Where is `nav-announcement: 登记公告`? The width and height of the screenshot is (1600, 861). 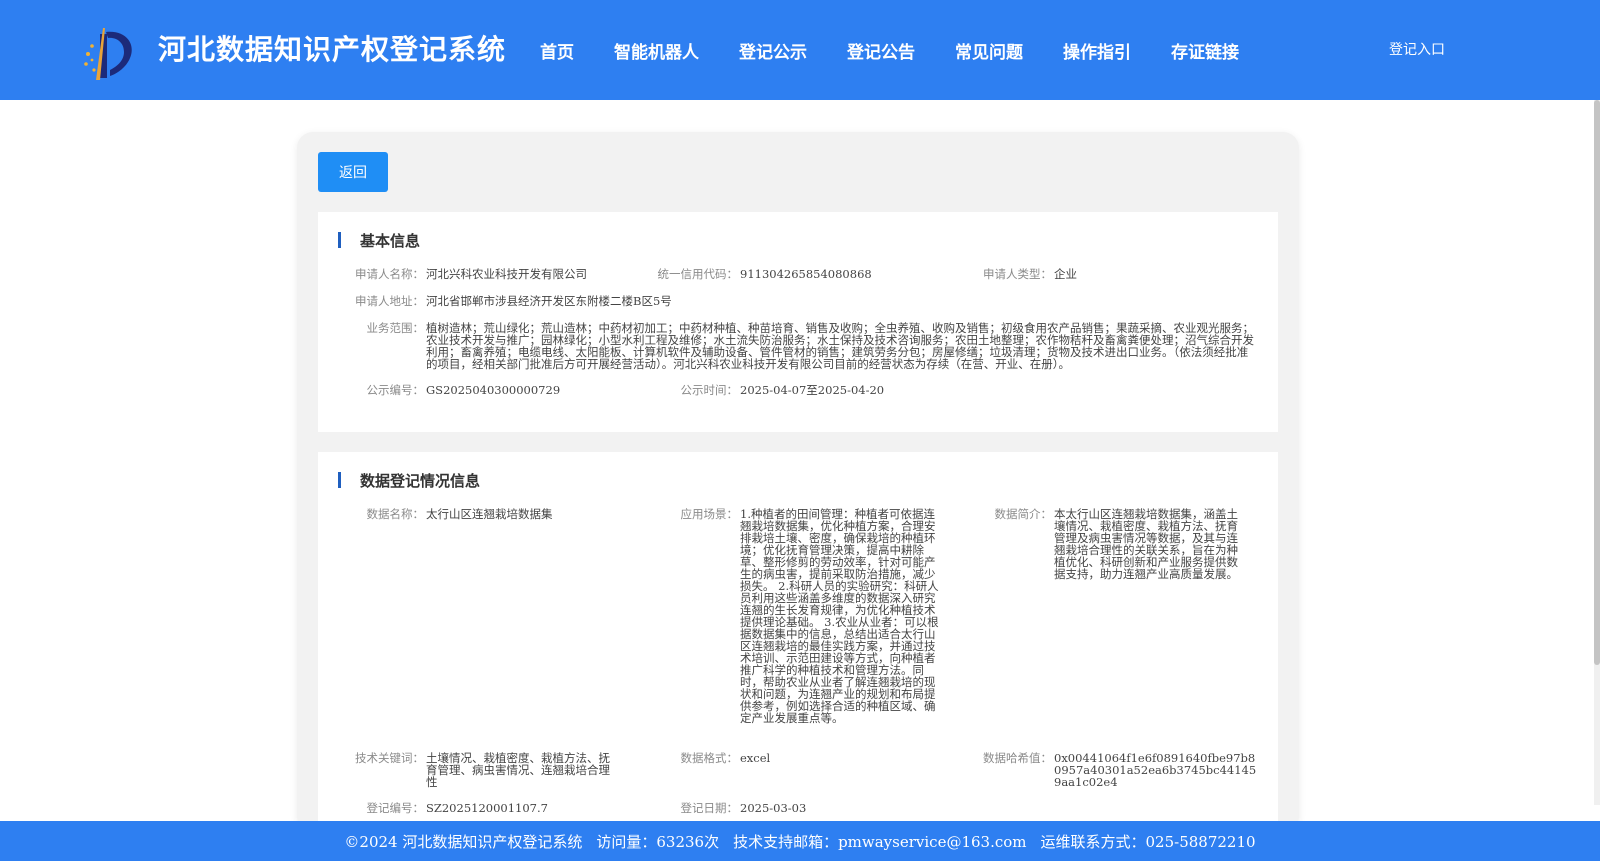 nav-announcement: 登记公告 is located at coordinates (881, 50).